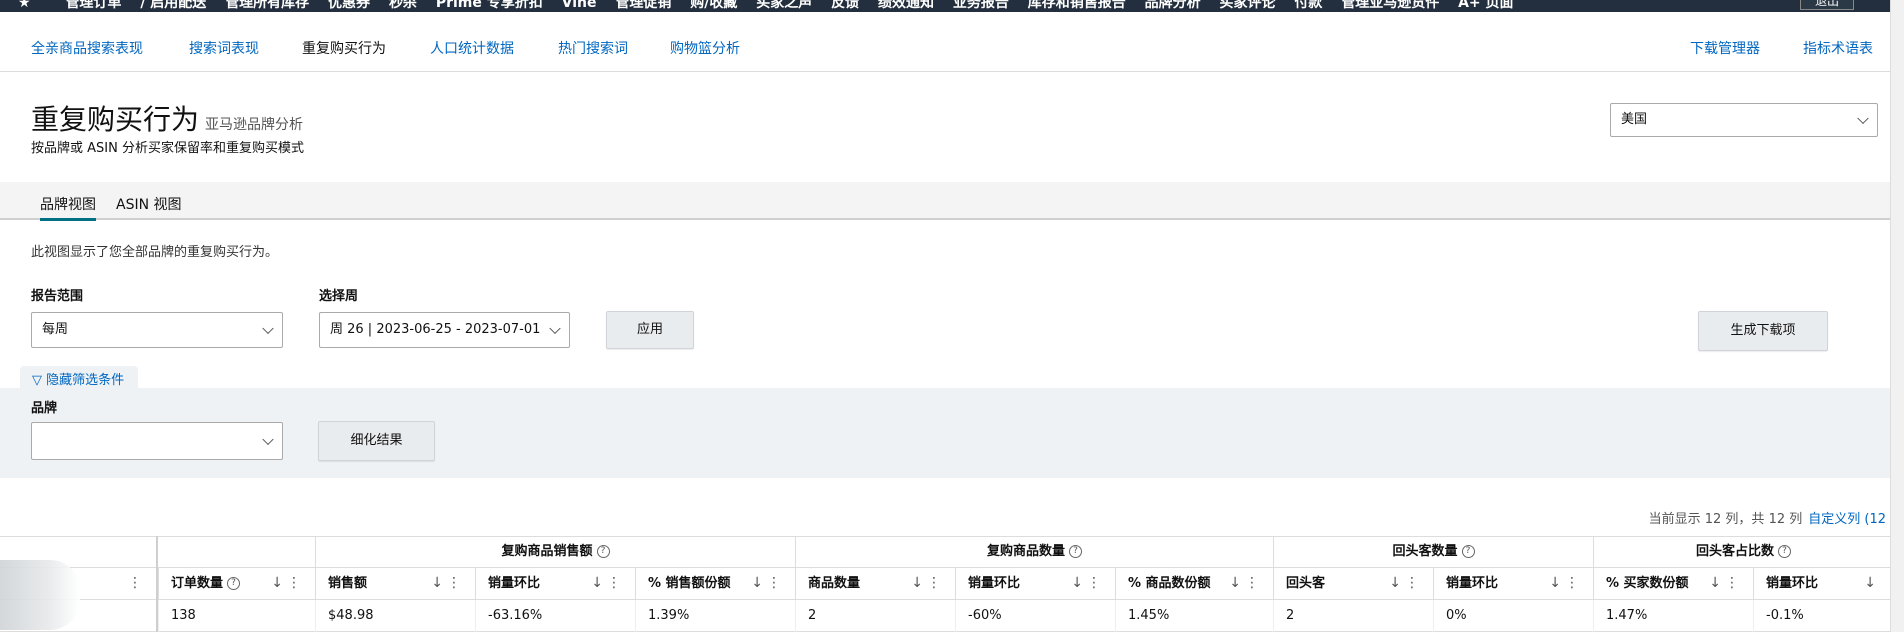  Describe the element at coordinates (650, 330) in the screenshot. I see `apply-button: 应用` at that location.